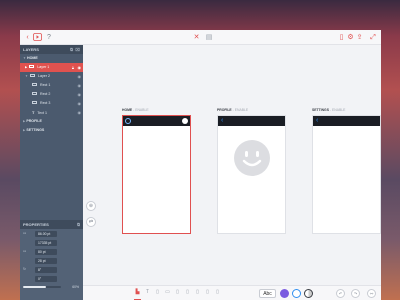 The height and width of the screenshot is (300, 400). Describe the element at coordinates (296, 293) in the screenshot. I see `color-swatch-blue` at that location.